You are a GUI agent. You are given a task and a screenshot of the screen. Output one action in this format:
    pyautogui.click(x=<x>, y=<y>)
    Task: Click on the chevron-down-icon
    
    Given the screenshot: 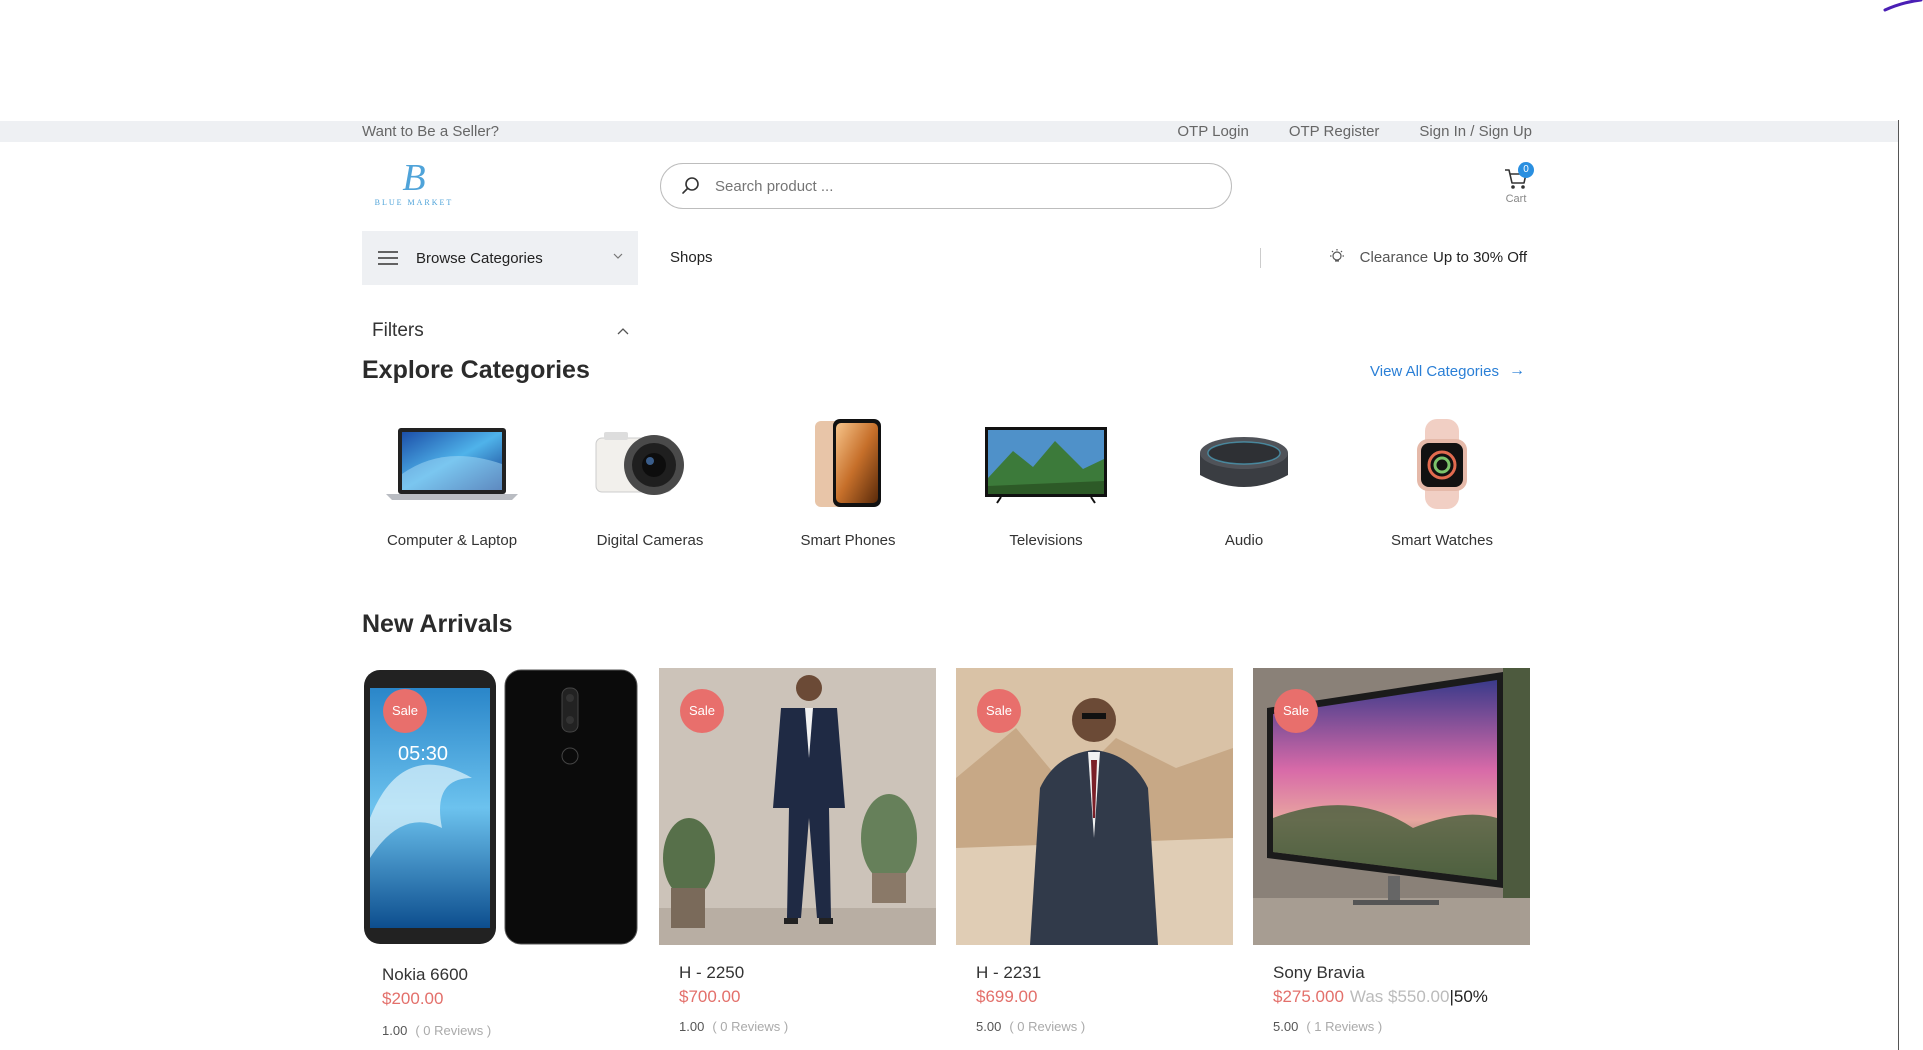 What is the action you would take?
    pyautogui.click(x=618, y=256)
    